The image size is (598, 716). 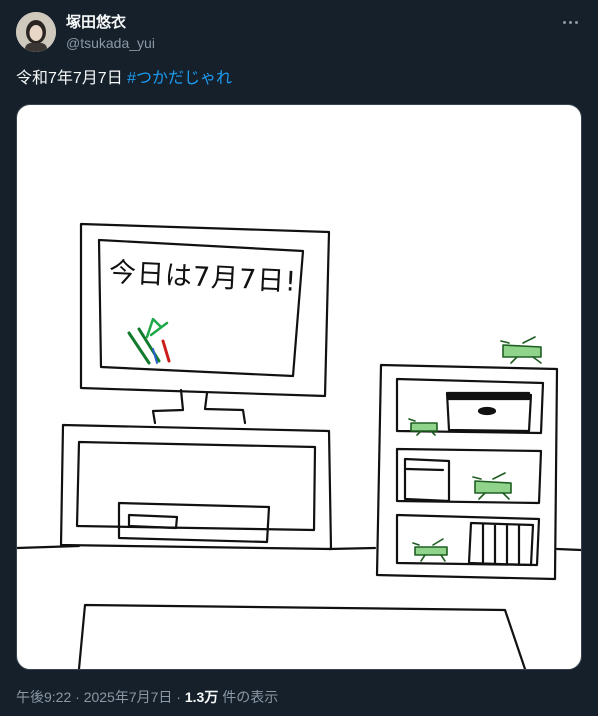 I want to click on tweet-header: 塚田悠衣 @tsukada_yui, so click(x=299, y=34).